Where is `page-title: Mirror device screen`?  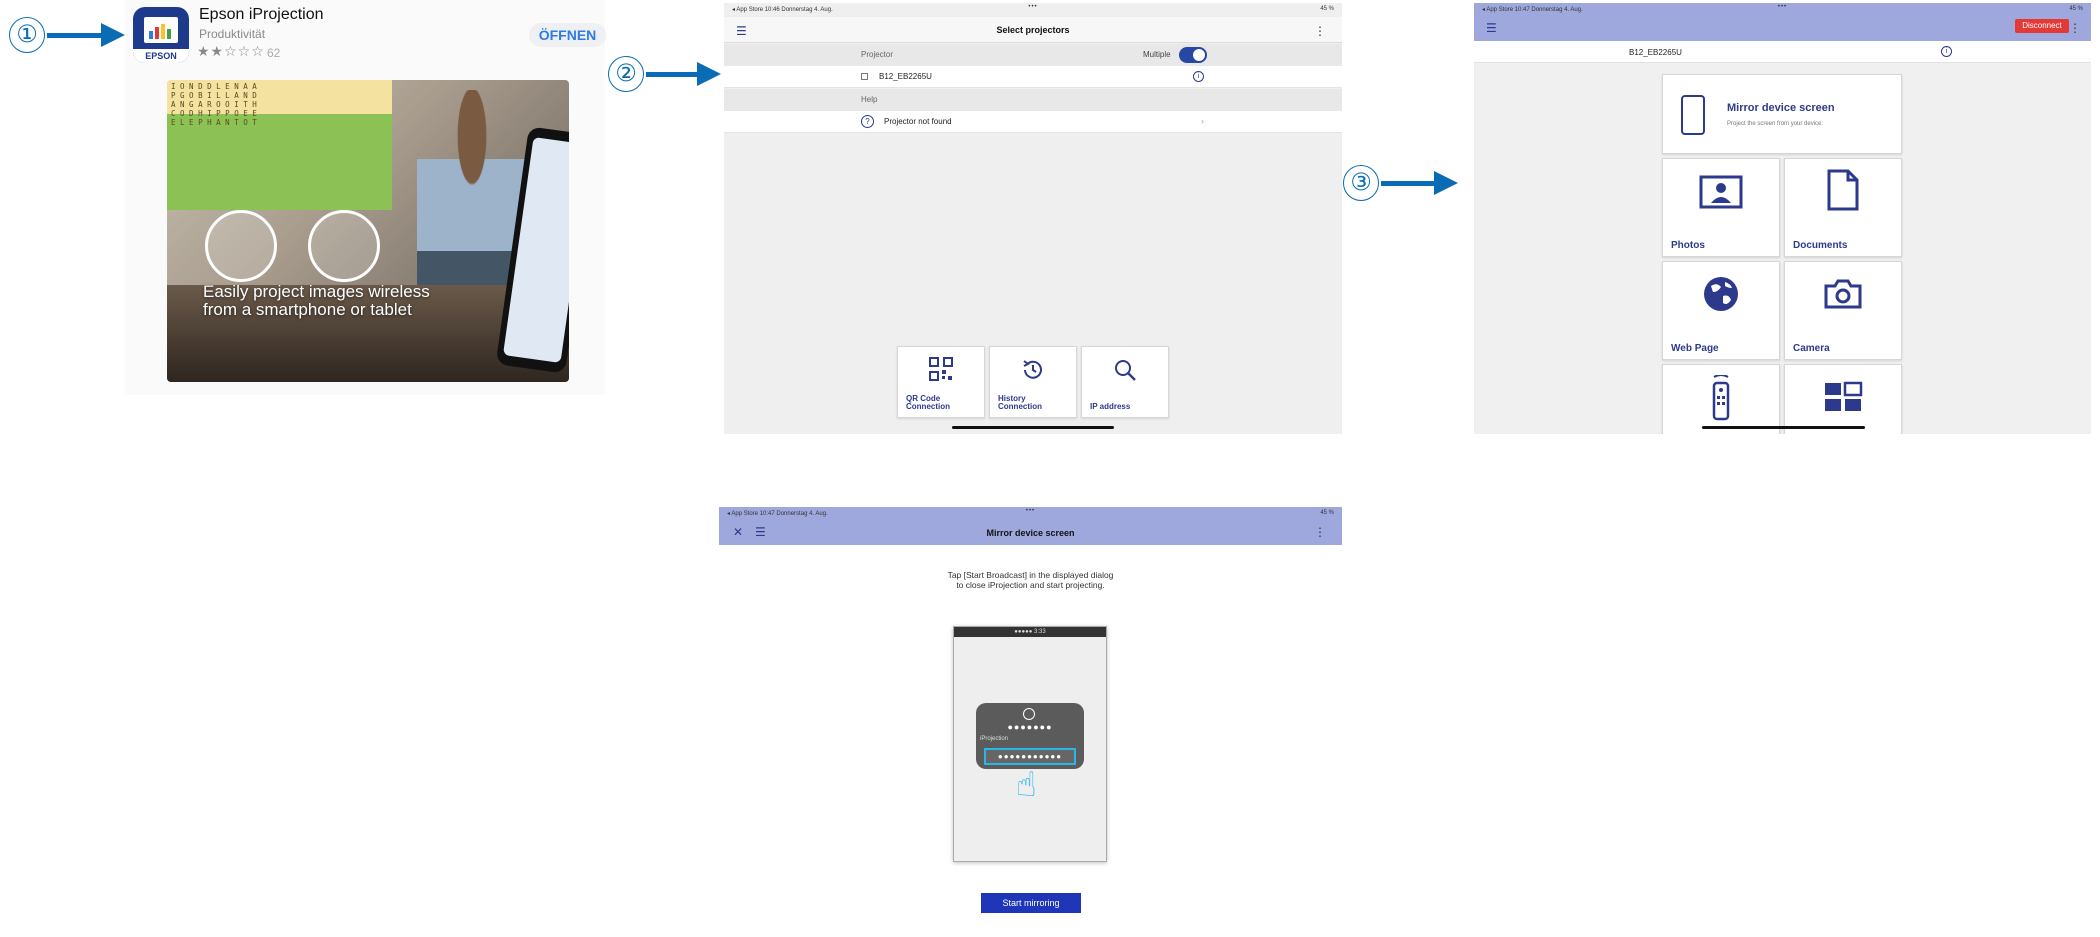 page-title: Mirror device screen is located at coordinates (1030, 533).